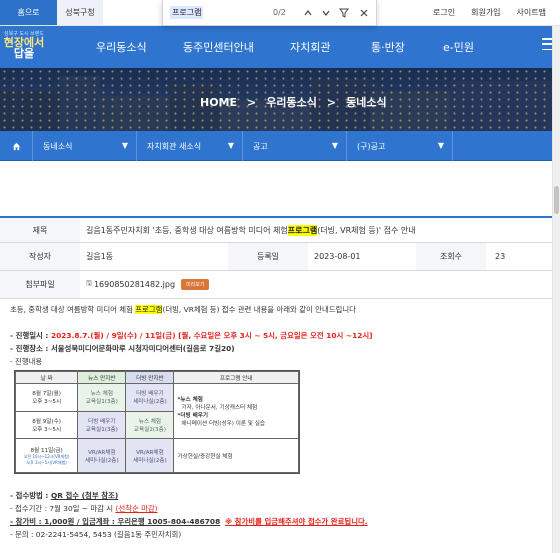 This screenshot has height=553, width=560. I want to click on sched-news-cell: 더빙 배우기 교육실1(3층), so click(102, 424).